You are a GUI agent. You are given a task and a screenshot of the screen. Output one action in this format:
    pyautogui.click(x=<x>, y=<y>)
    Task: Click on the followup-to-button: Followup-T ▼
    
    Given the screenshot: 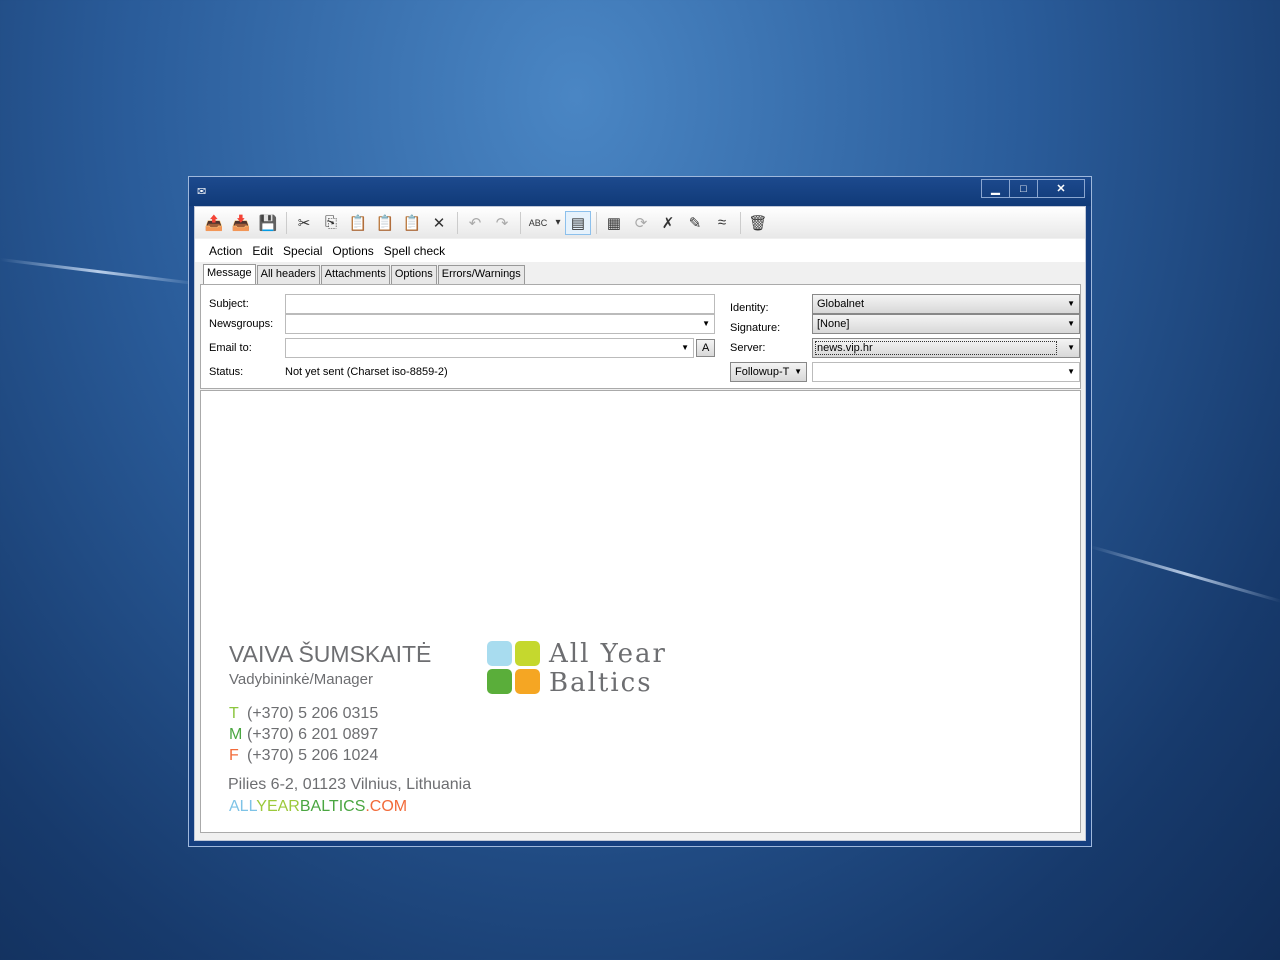 What is the action you would take?
    pyautogui.click(x=768, y=372)
    